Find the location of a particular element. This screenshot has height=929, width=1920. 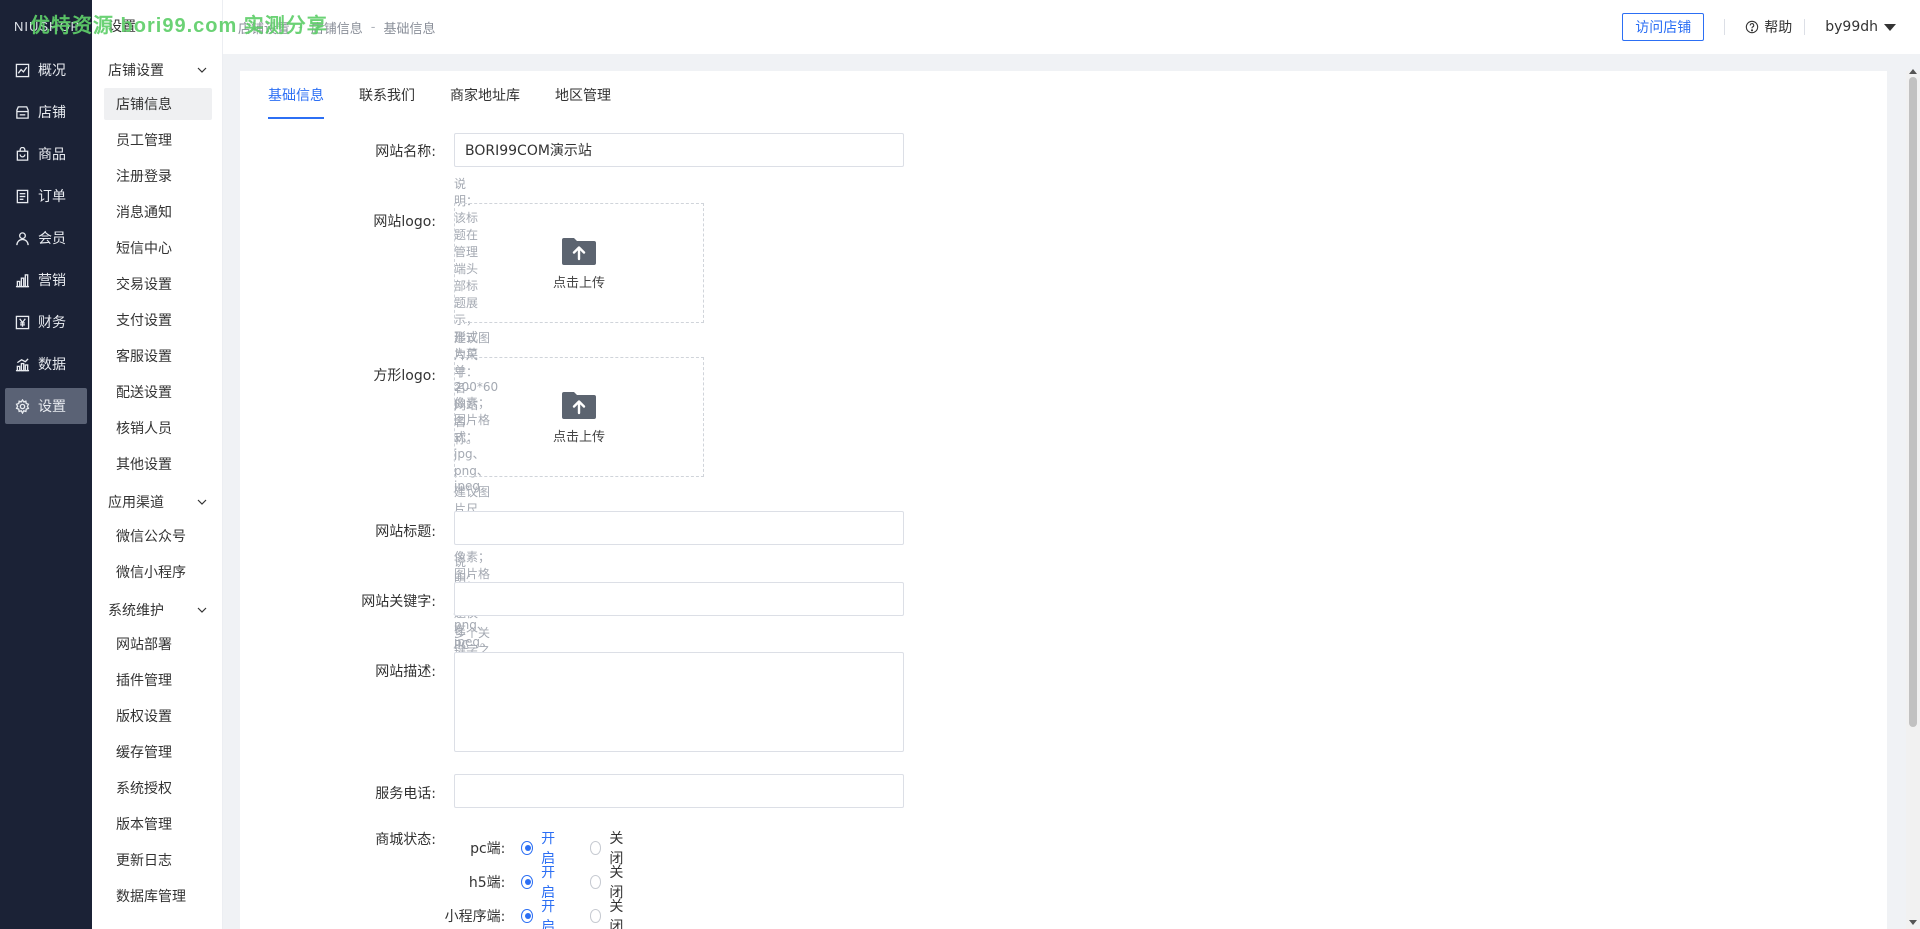

mini-off-radio: 关闭 is located at coordinates (610, 912).